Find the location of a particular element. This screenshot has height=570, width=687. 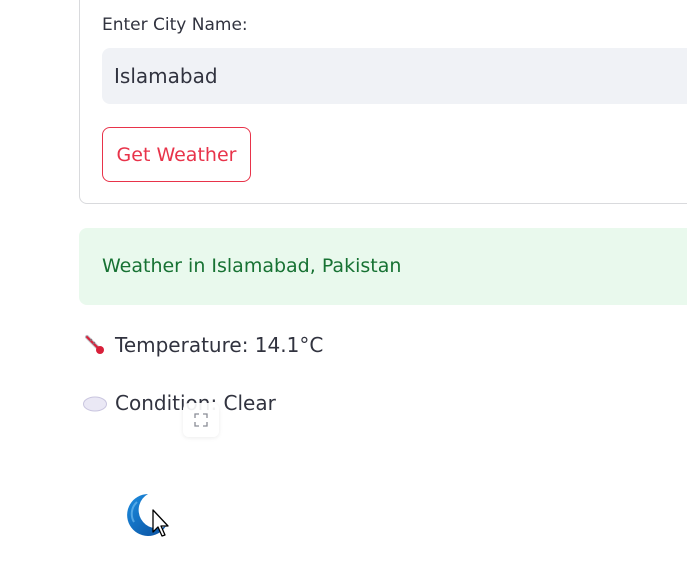

thermometer-icon is located at coordinates (95, 345).